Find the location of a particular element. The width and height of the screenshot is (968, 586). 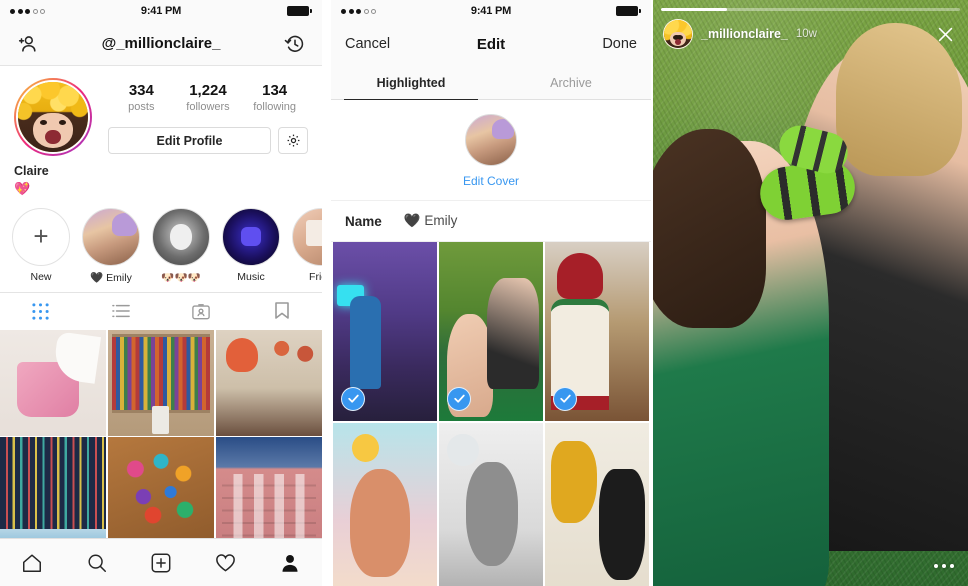

highlight-label: Music is located at coordinates (251, 276).